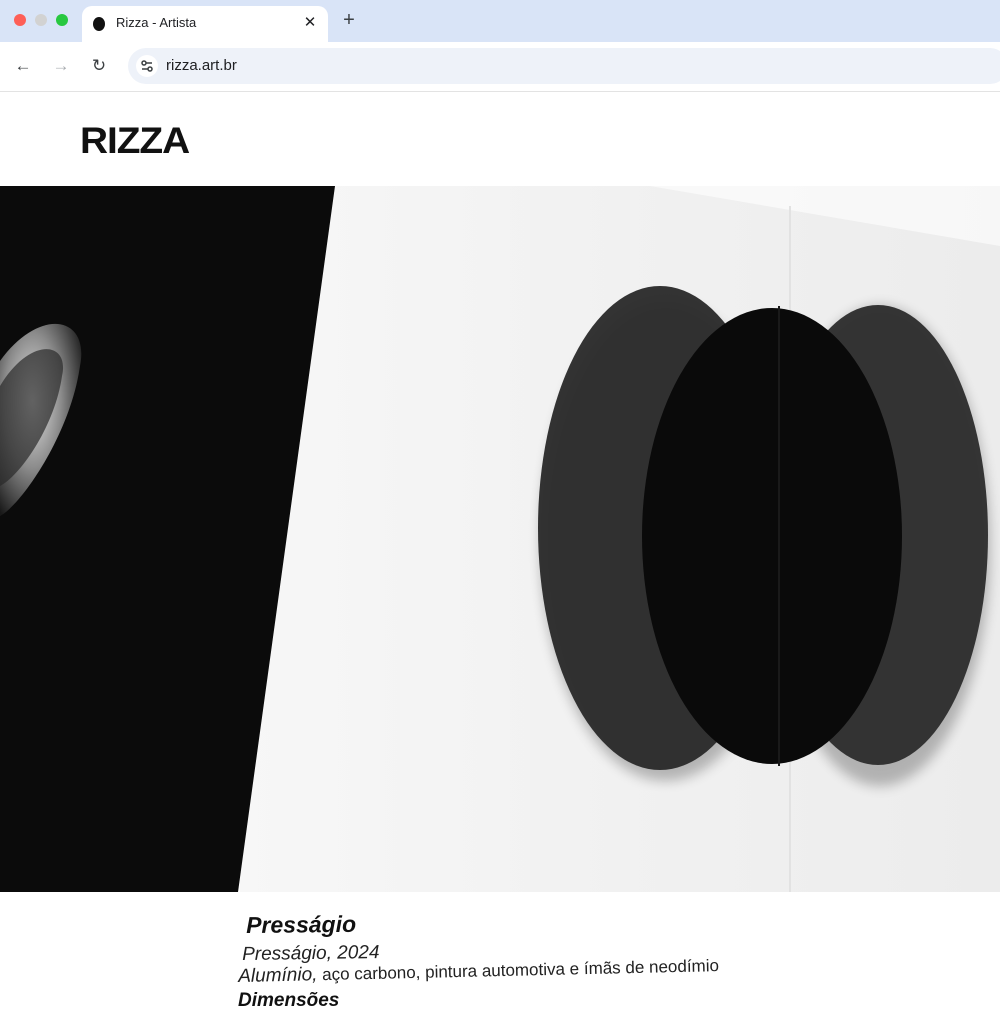  Describe the element at coordinates (289, 1000) in the screenshot. I see `artwork-next-line: Dimensões` at that location.